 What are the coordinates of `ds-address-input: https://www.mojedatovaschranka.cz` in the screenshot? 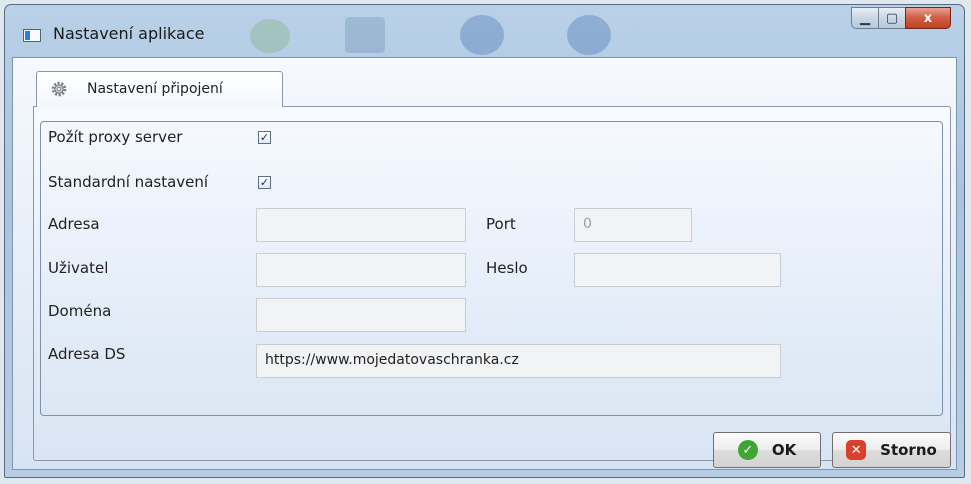 It's located at (518, 361).